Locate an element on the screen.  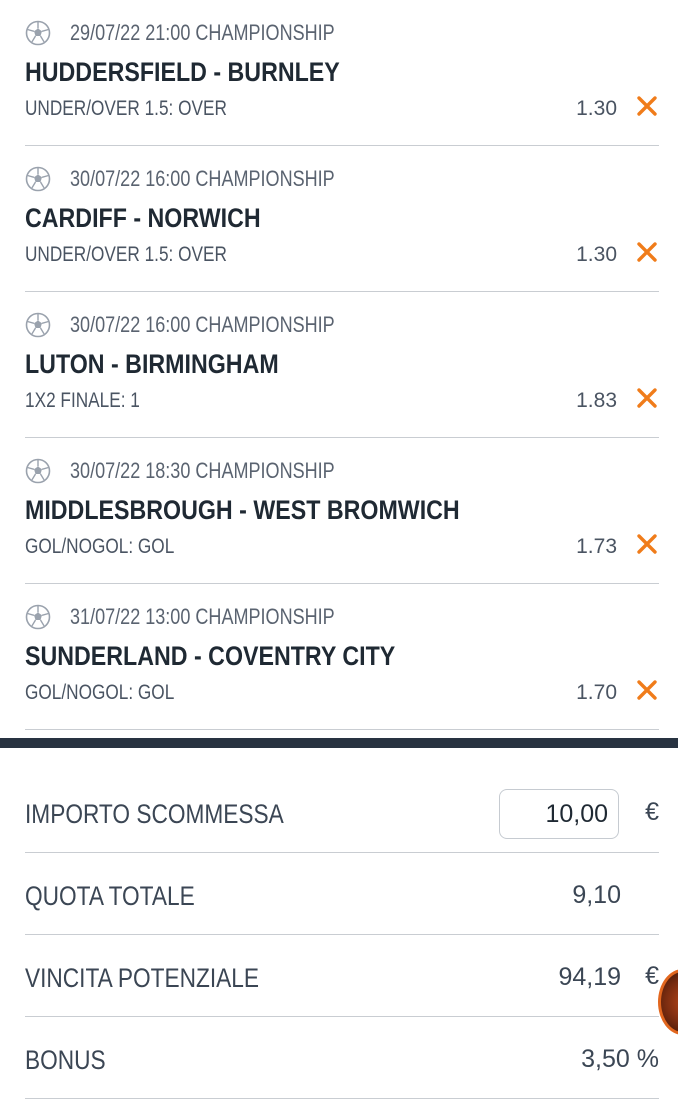
section-divider is located at coordinates (339, 743).